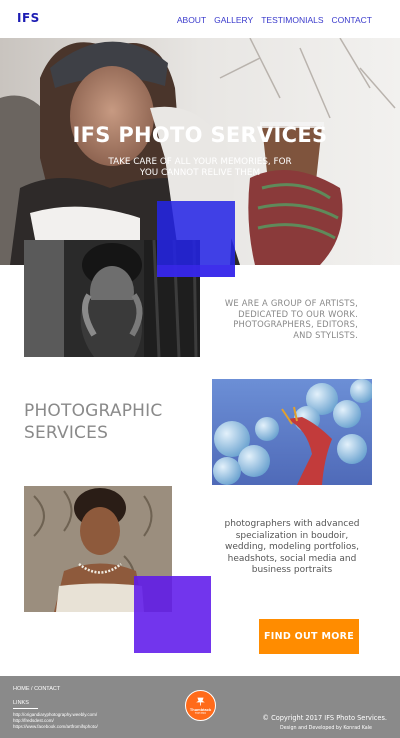 The width and height of the screenshot is (400, 738). I want to click on nav-link-about: ABOUT, so click(191, 20).